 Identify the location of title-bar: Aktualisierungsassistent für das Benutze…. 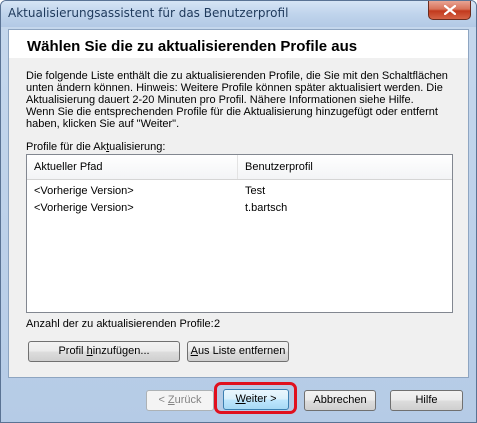
(238, 14).